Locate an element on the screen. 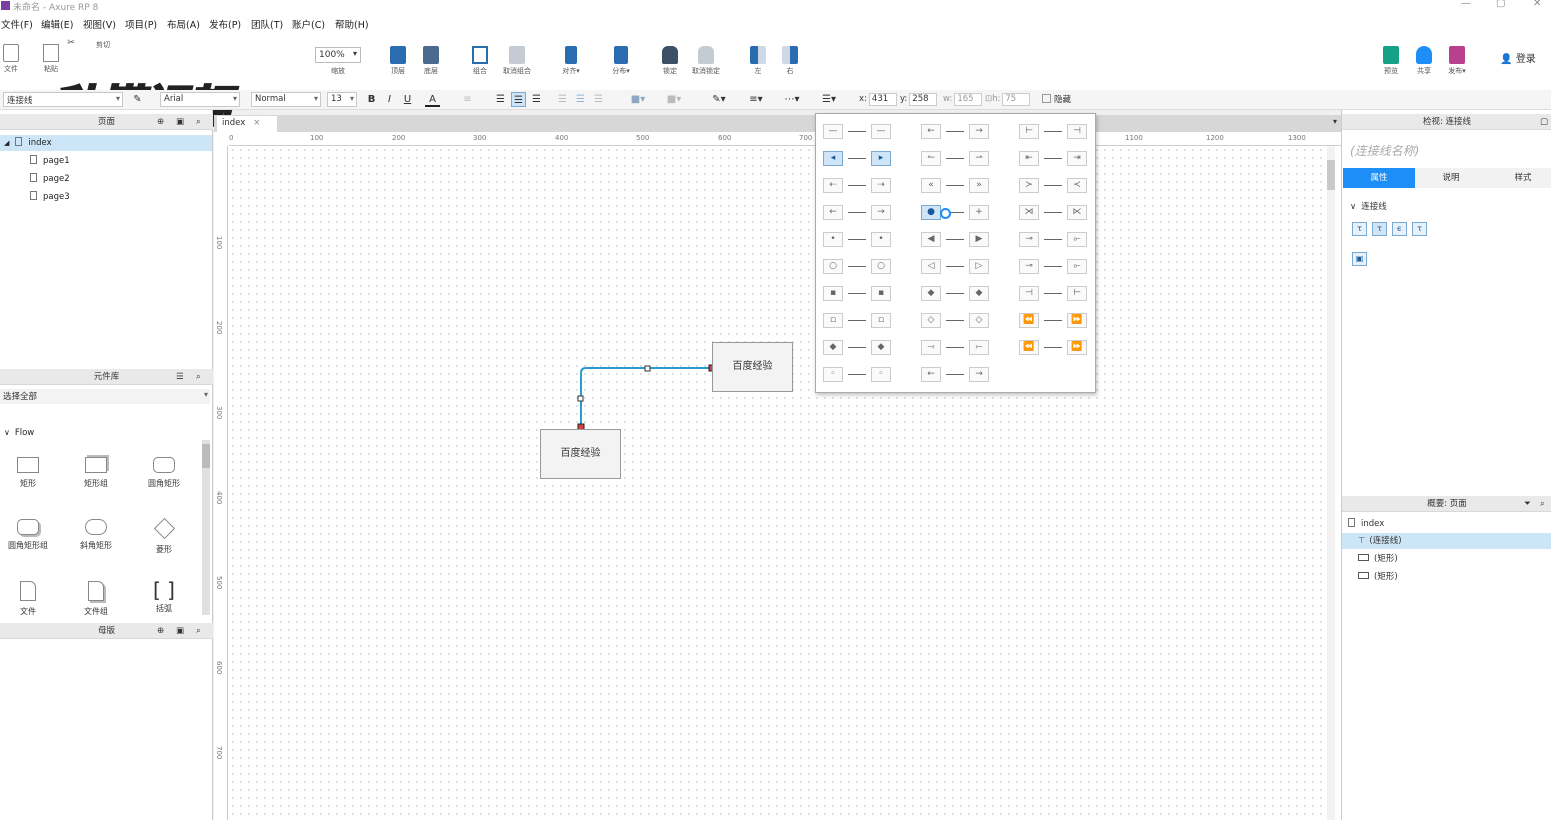 The image size is (1551, 820). arrow-end-option: ⋉ is located at coordinates (1077, 212).